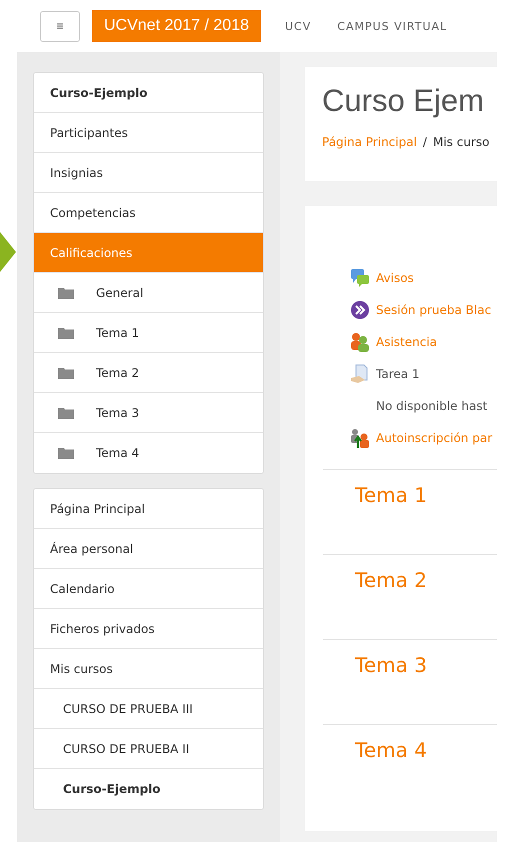 The width and height of the screenshot is (507, 842). Describe the element at coordinates (360, 342) in the screenshot. I see `people-icon` at that location.